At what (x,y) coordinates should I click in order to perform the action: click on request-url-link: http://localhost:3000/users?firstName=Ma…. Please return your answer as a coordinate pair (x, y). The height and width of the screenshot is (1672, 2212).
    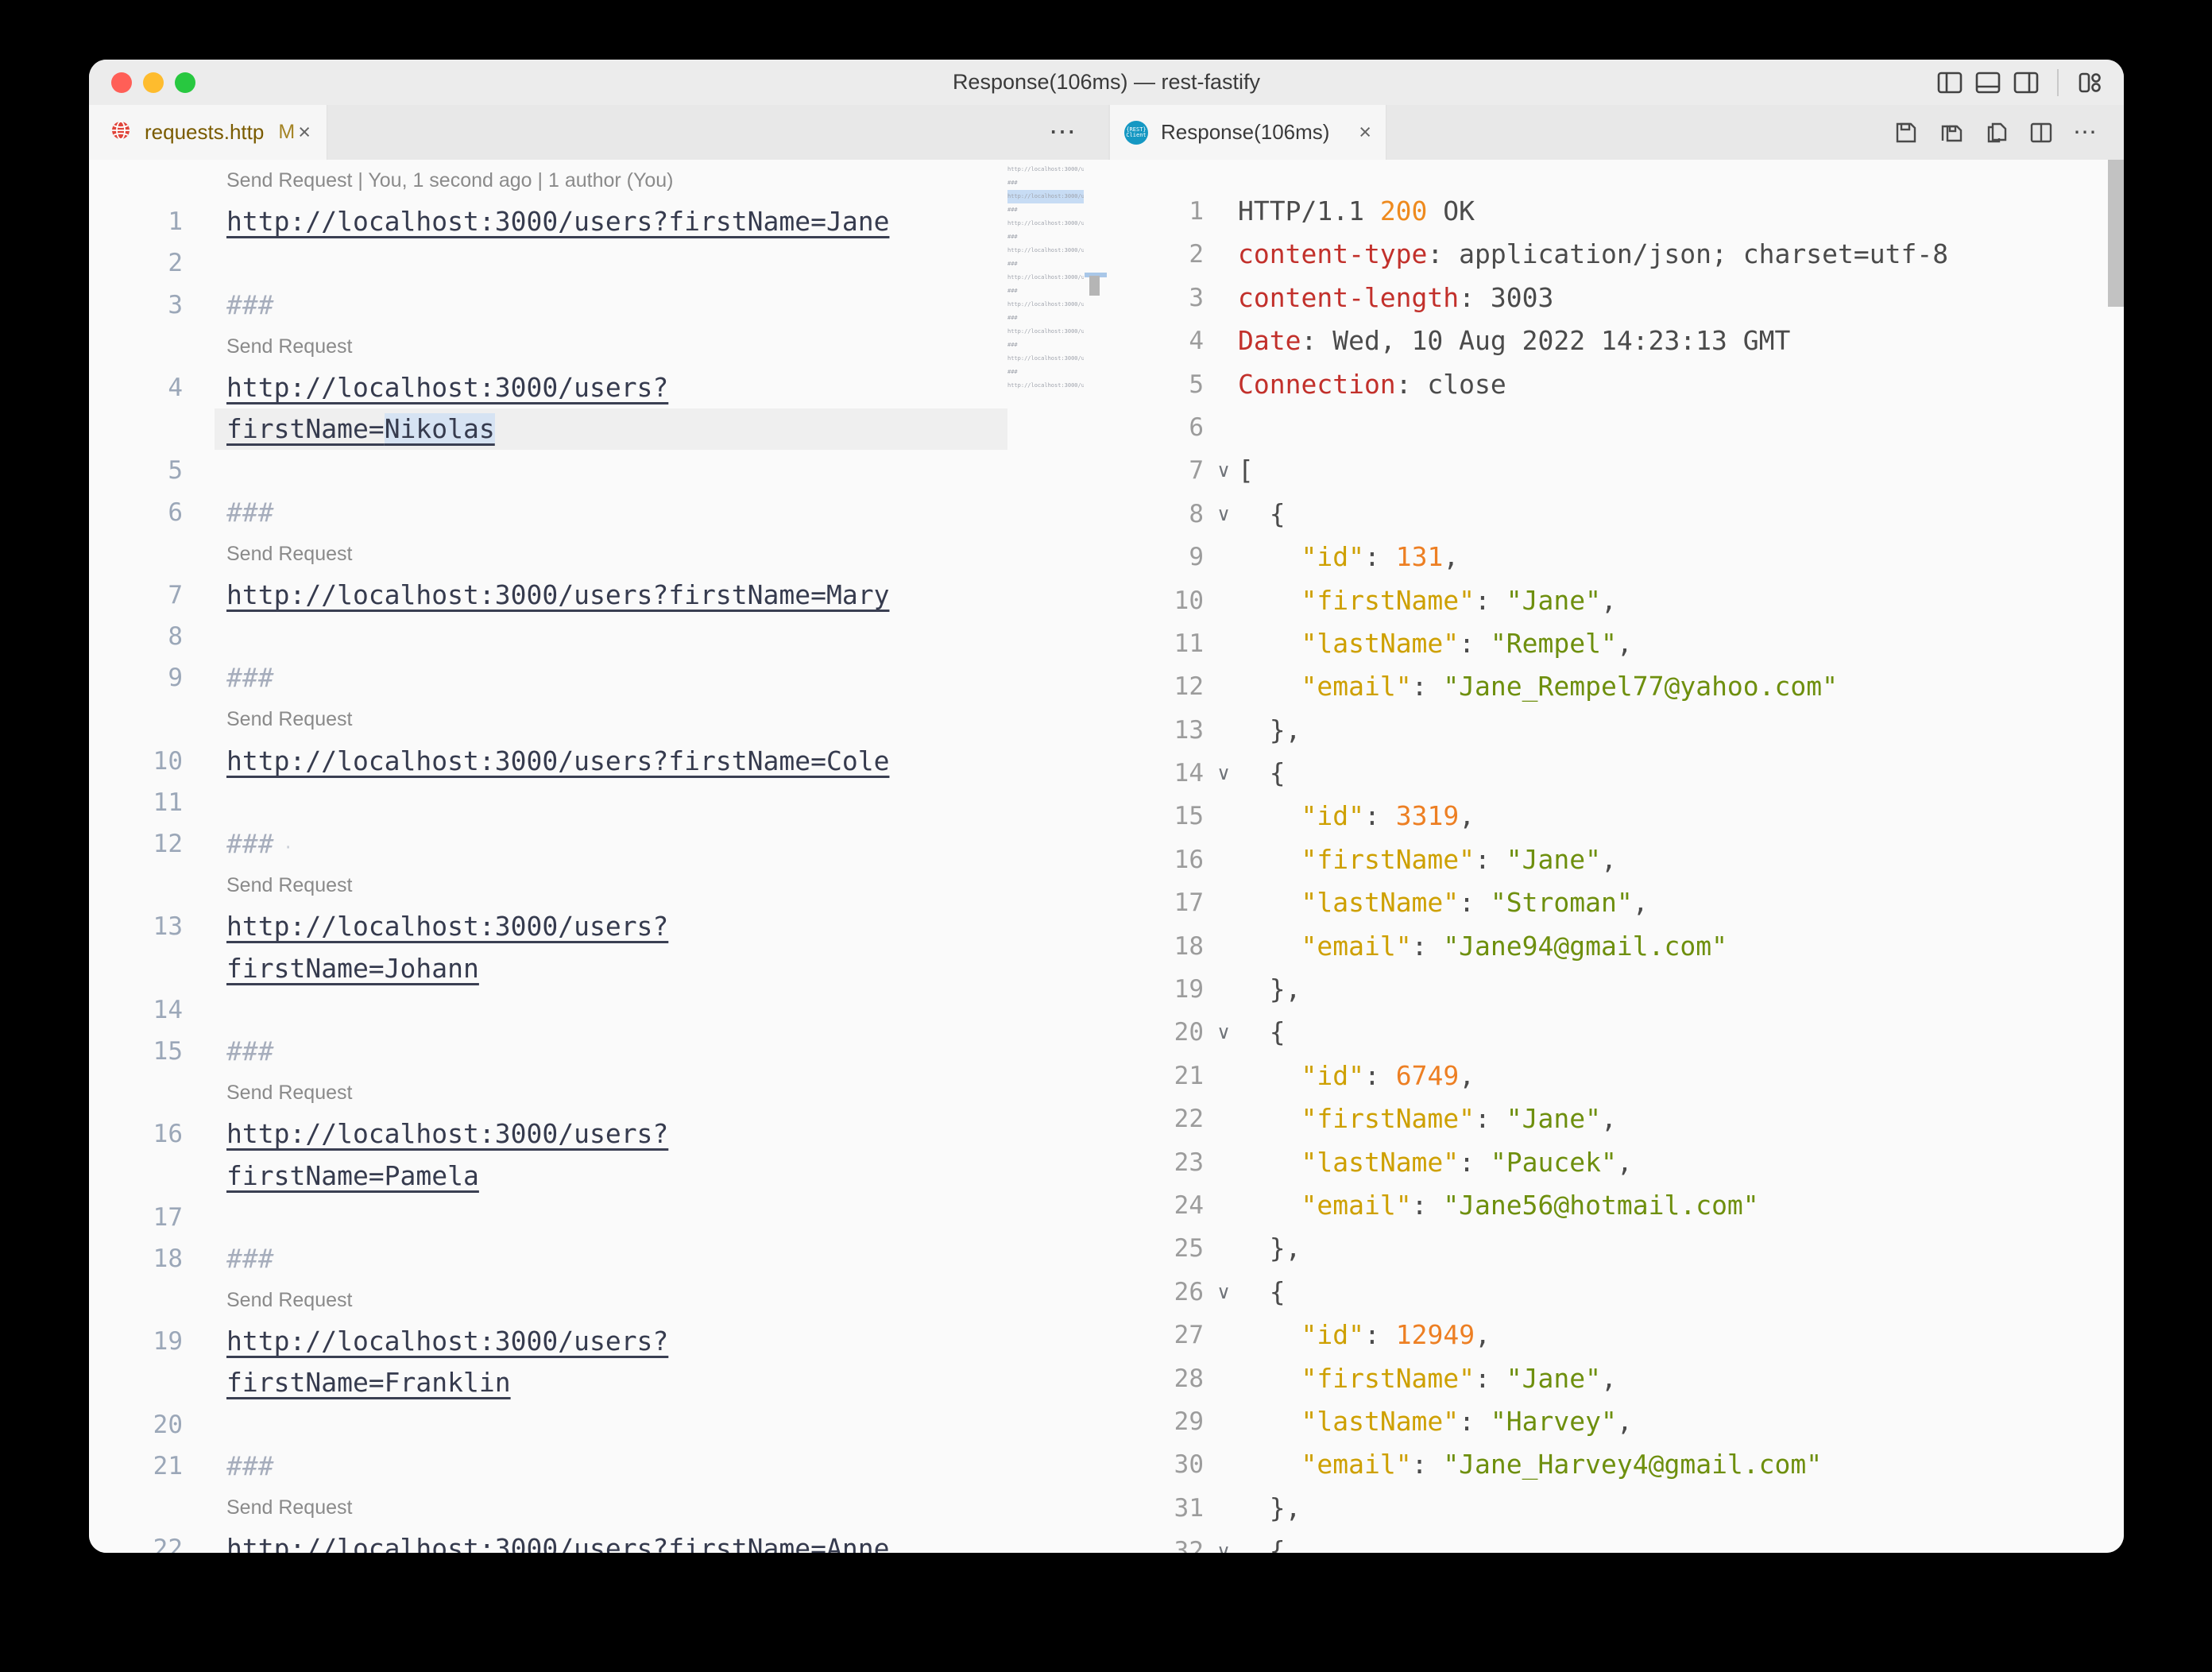
    Looking at the image, I should click on (557, 594).